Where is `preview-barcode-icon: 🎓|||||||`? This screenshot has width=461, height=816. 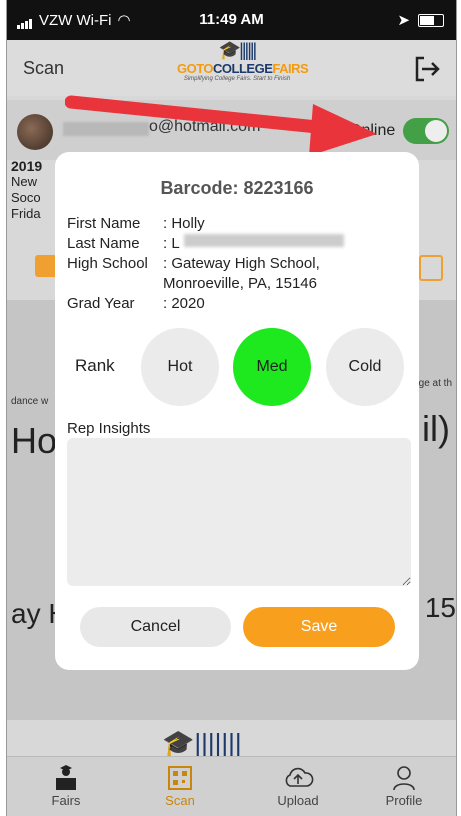 preview-barcode-icon: 🎓||||||| is located at coordinates (202, 743).